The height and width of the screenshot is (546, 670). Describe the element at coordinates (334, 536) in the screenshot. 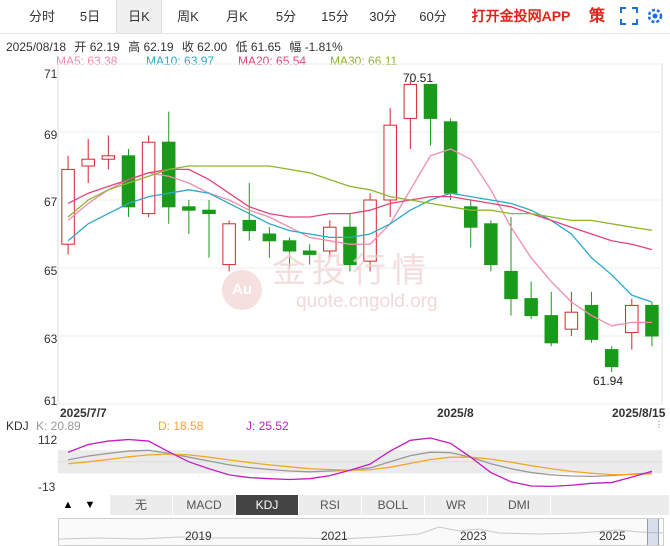

I see `nav-year-2021: 2021` at that location.